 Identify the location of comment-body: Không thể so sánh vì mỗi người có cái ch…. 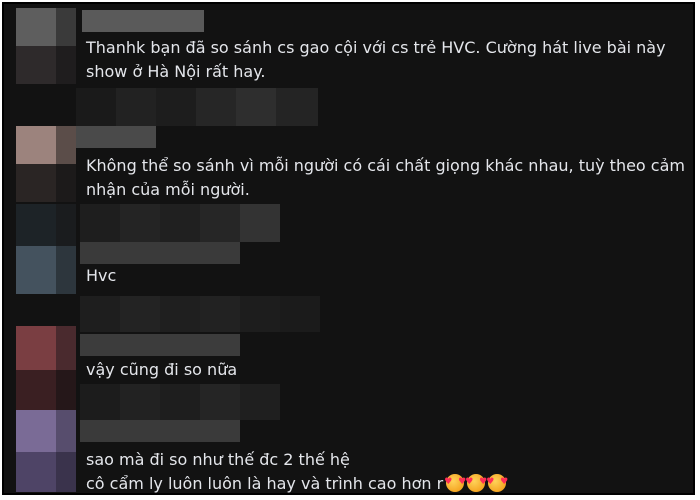
(386, 178).